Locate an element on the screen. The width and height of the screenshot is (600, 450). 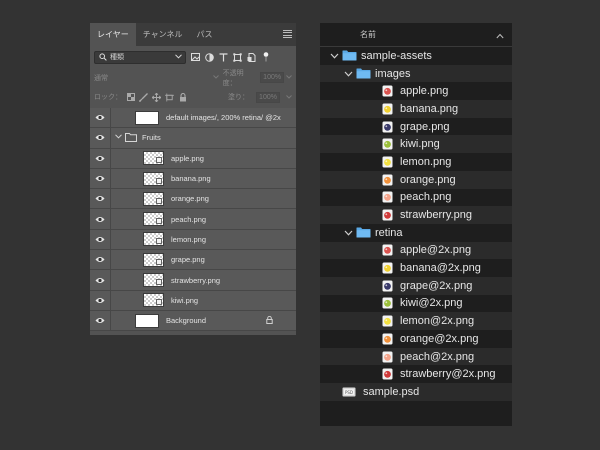
layer-name: Background is located at coordinates (186, 321).